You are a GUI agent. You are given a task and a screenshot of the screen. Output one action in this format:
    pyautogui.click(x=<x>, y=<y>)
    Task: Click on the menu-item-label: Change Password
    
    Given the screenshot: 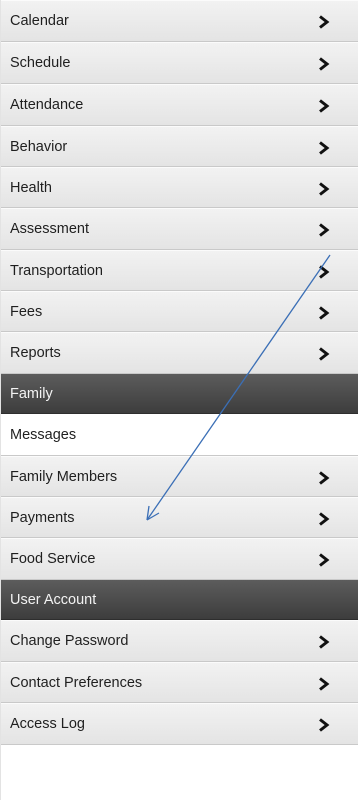 What is the action you would take?
    pyautogui.click(x=69, y=641)
    